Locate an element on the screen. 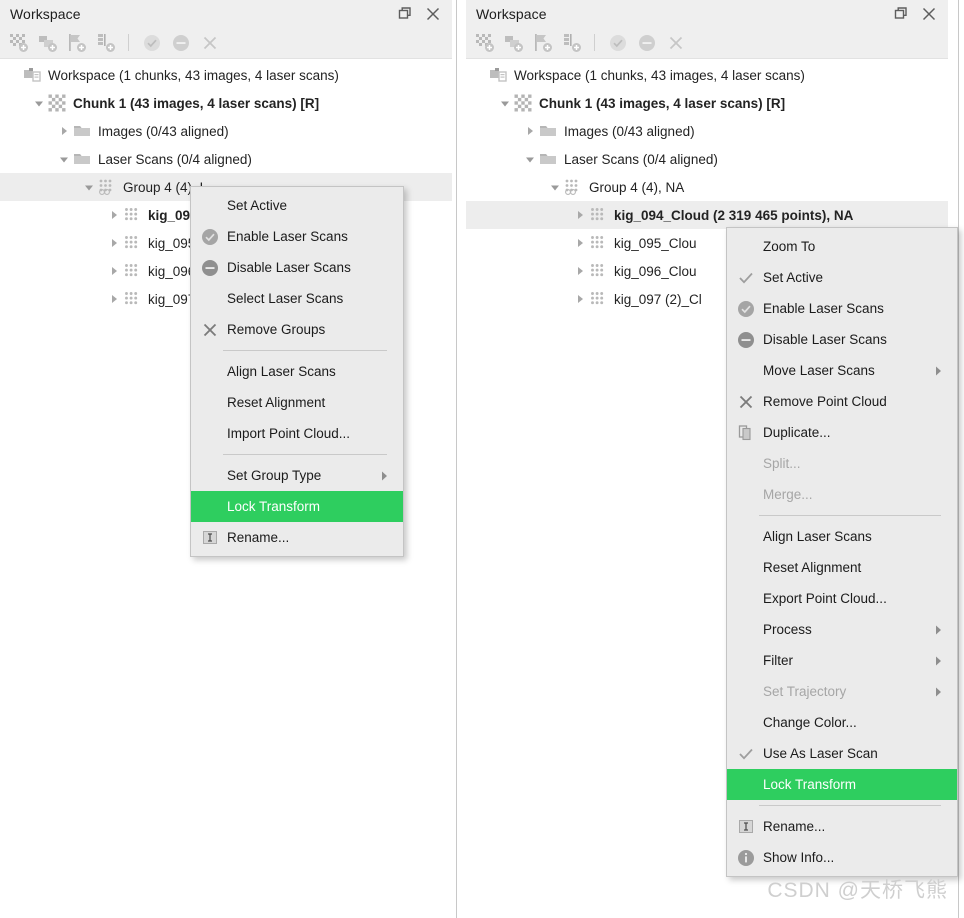  chunk-icon is located at coordinates (56, 103).